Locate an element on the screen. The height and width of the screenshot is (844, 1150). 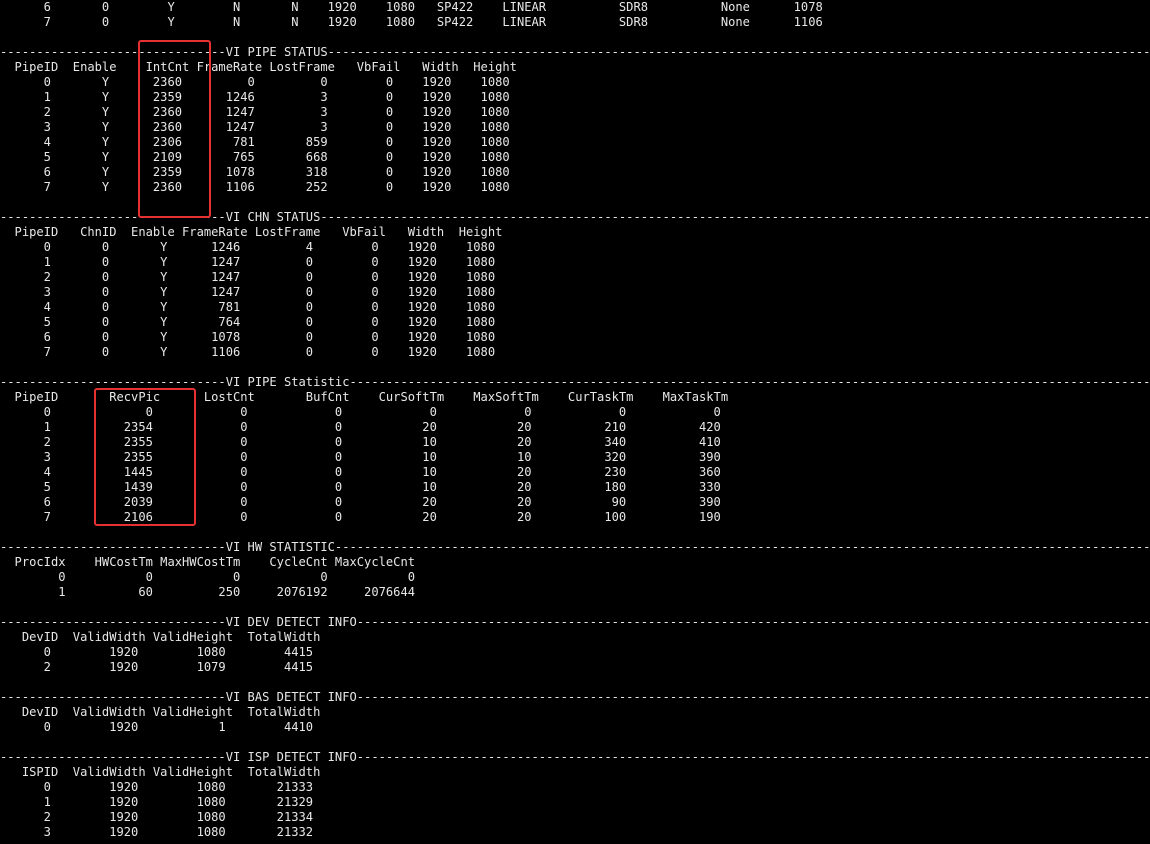
terminal-line: 1 60 250 2076192 2076644 is located at coordinates (208, 592).